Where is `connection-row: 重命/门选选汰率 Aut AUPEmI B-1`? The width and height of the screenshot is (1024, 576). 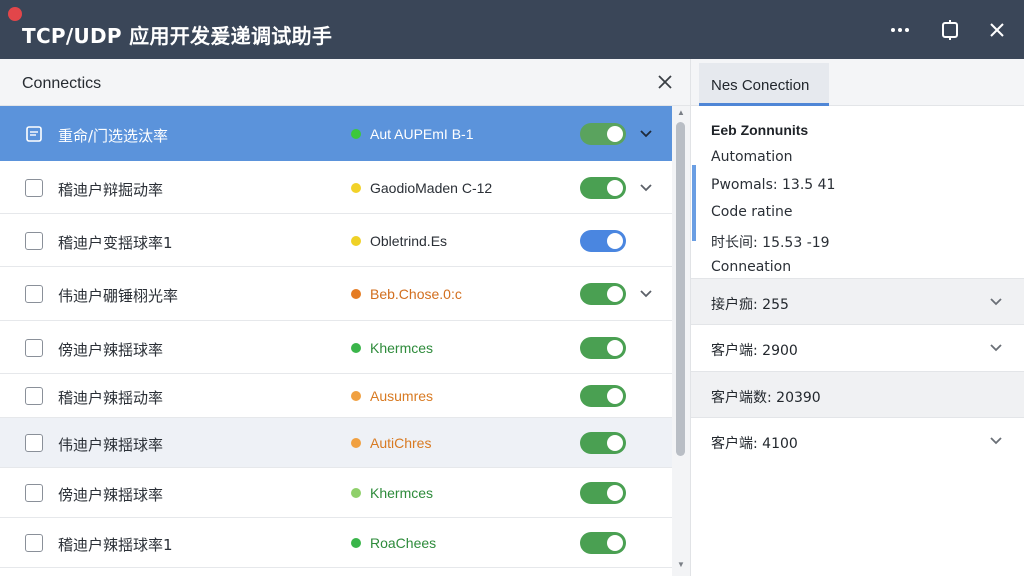
connection-row: 重命/门选选汰率 Aut AUPEmI B-1 is located at coordinates (336, 133).